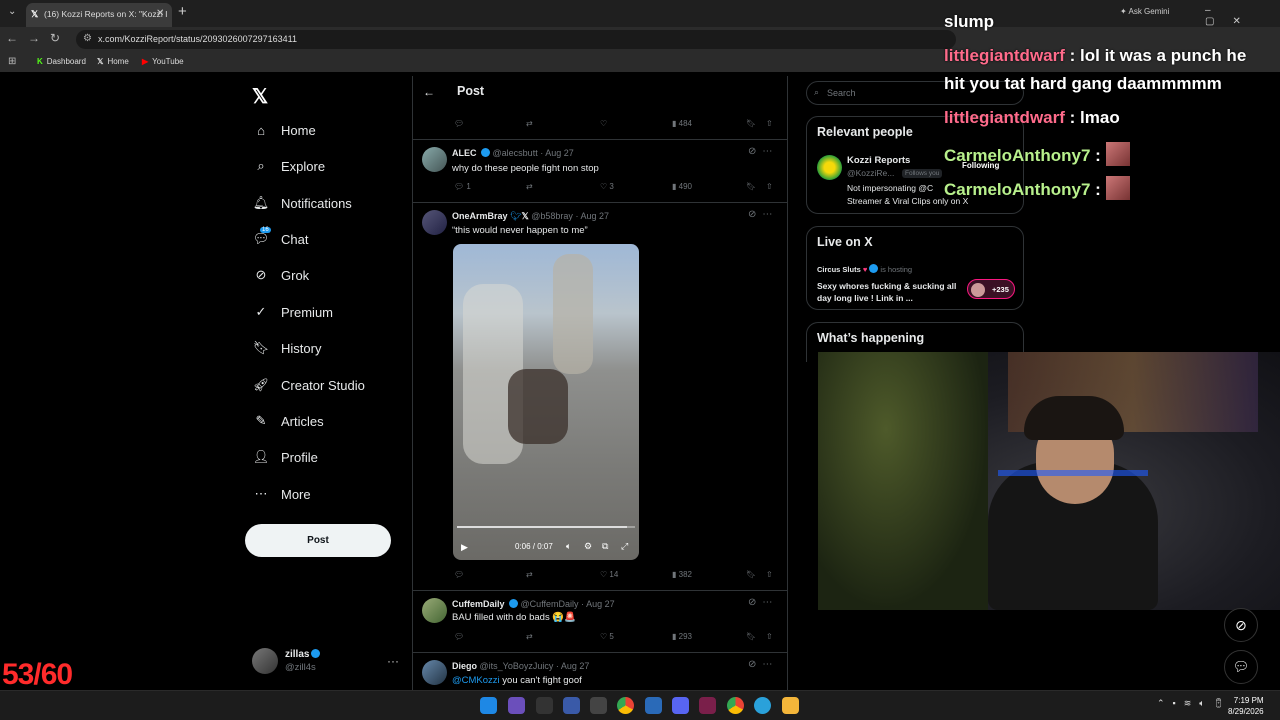 The height and width of the screenshot is (720, 1280). I want to click on tweet-author: Diego, so click(464, 666).